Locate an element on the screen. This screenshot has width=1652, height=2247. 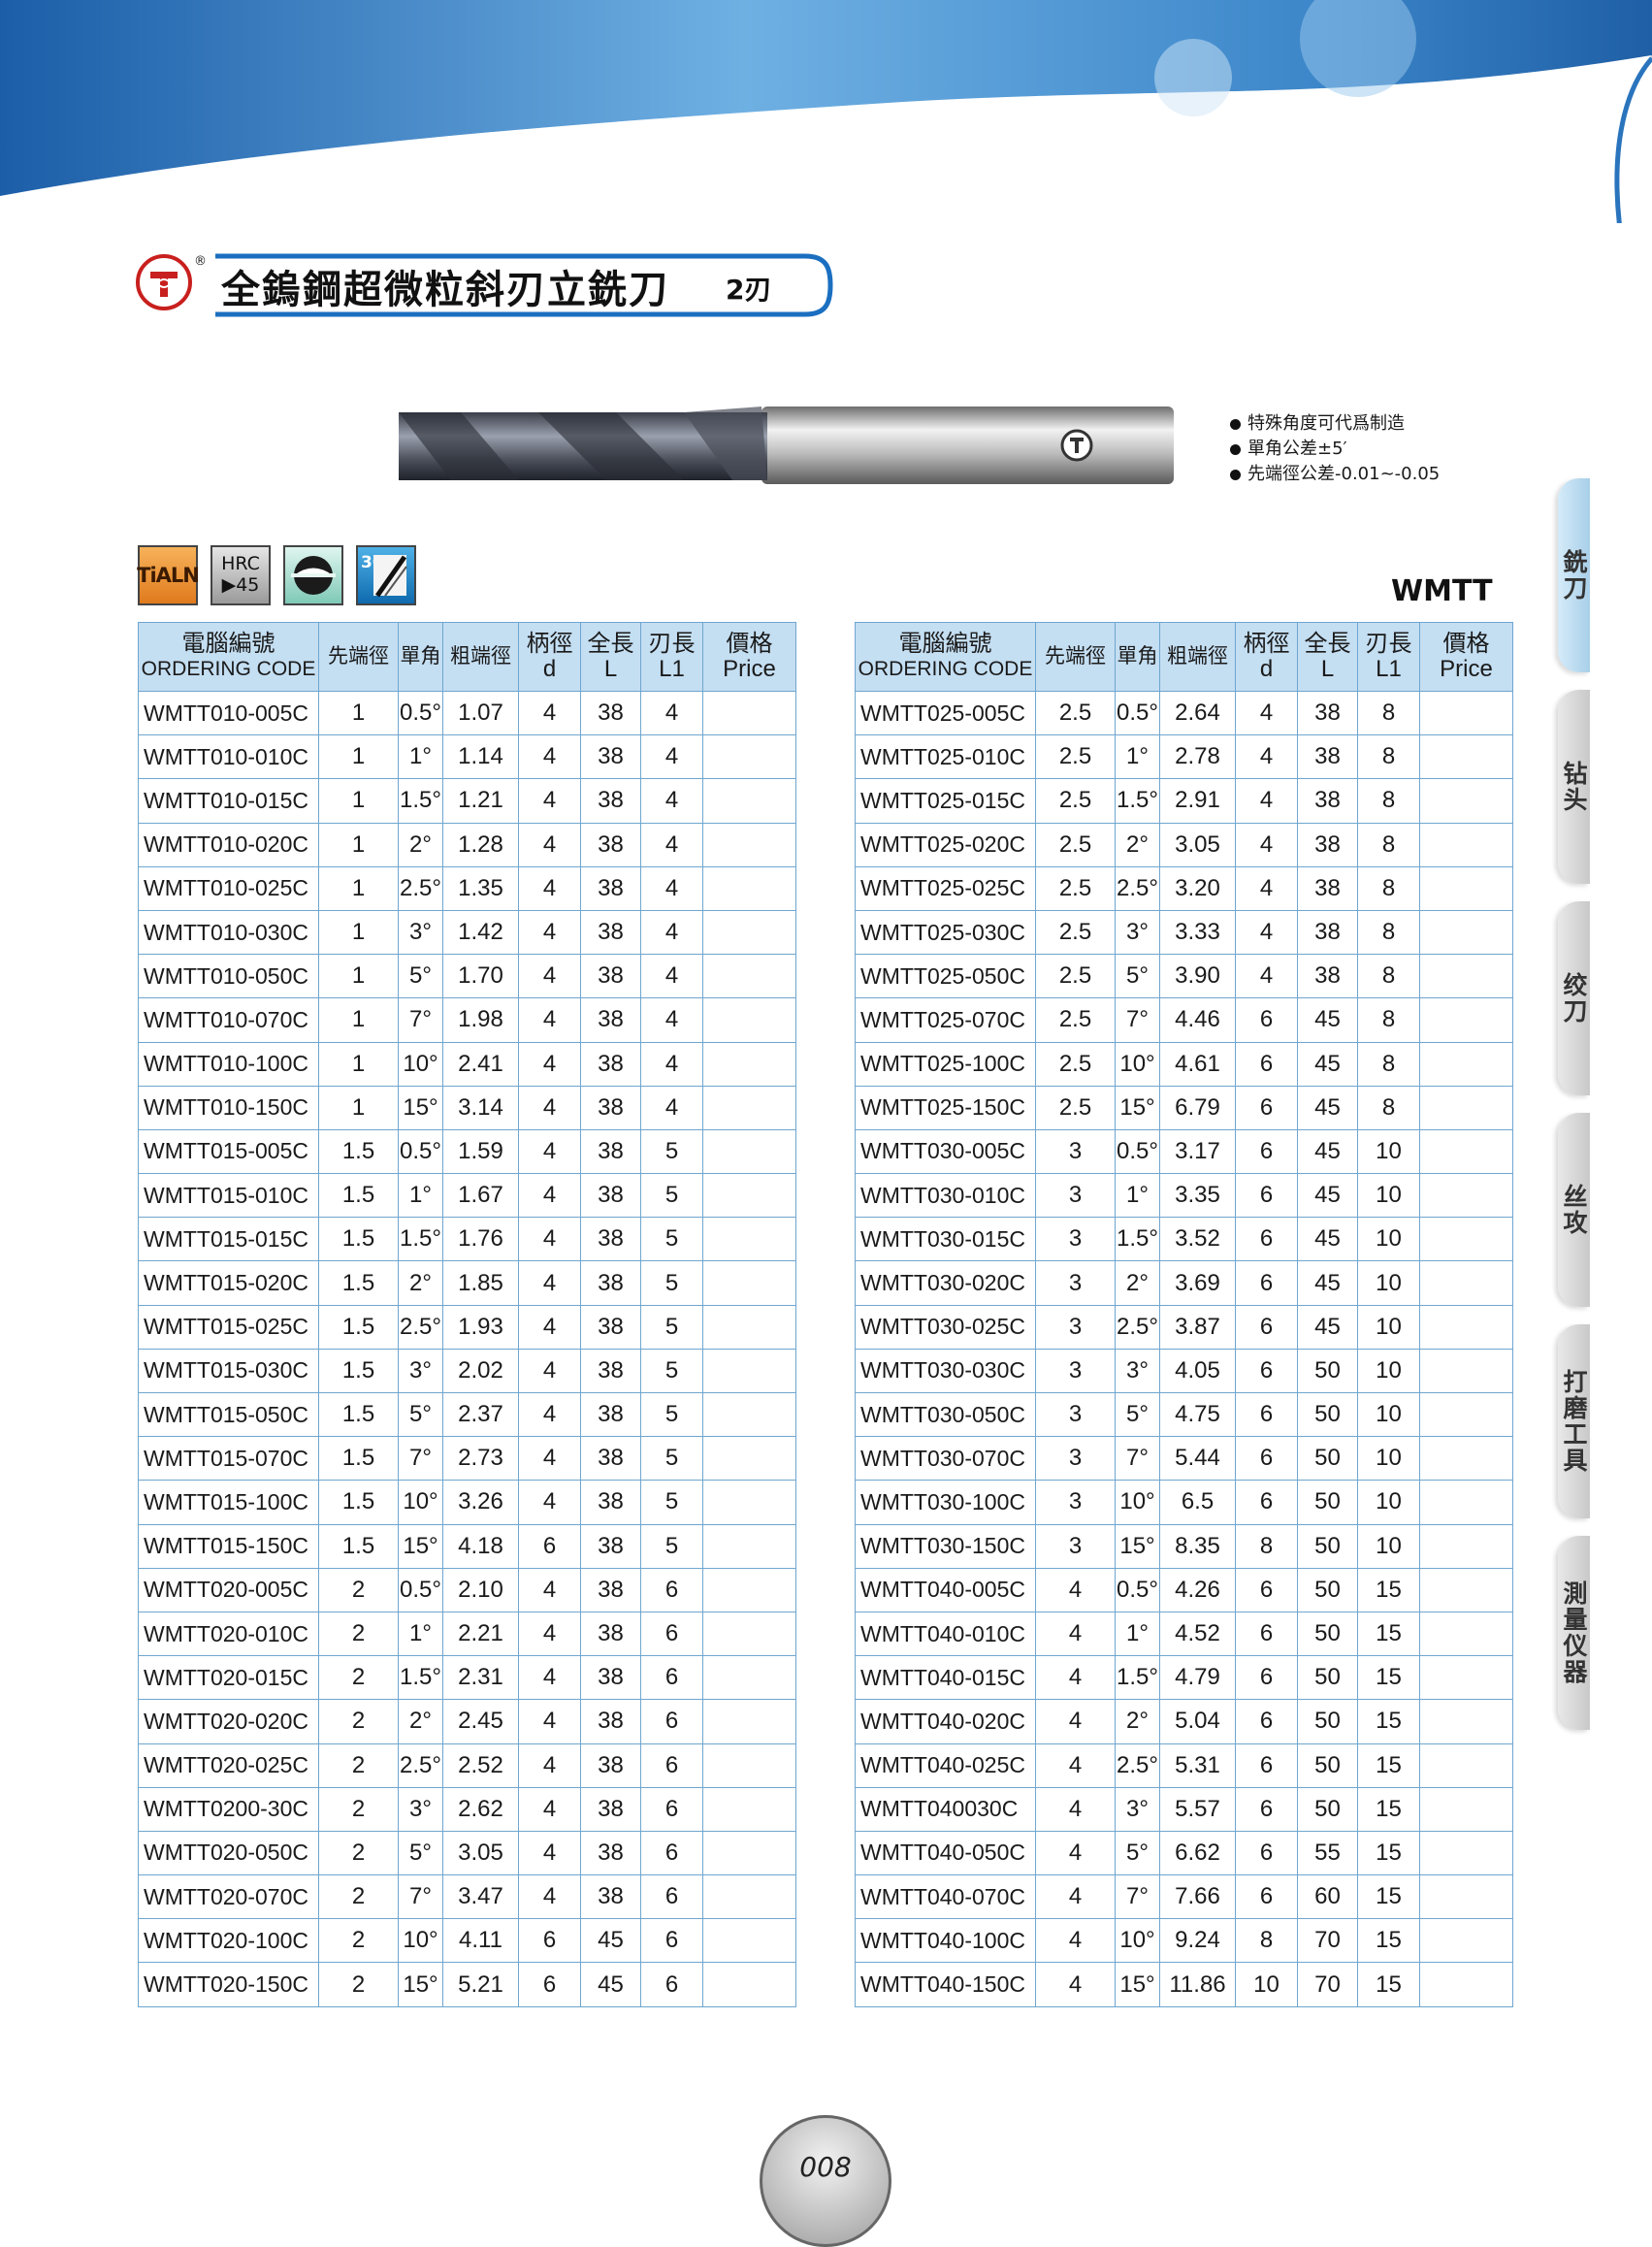
cell-ordering-code: WMTT020-150C is located at coordinates (228, 1984).